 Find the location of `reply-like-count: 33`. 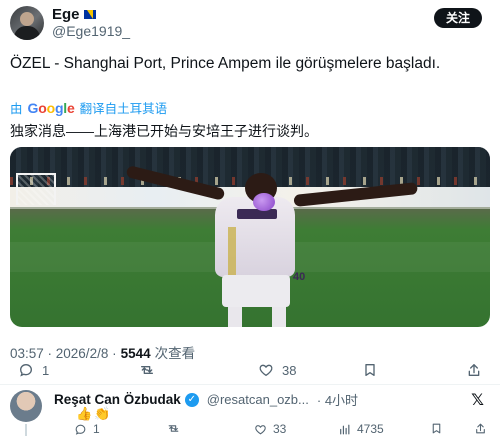

reply-like-count: 33 is located at coordinates (280, 429).